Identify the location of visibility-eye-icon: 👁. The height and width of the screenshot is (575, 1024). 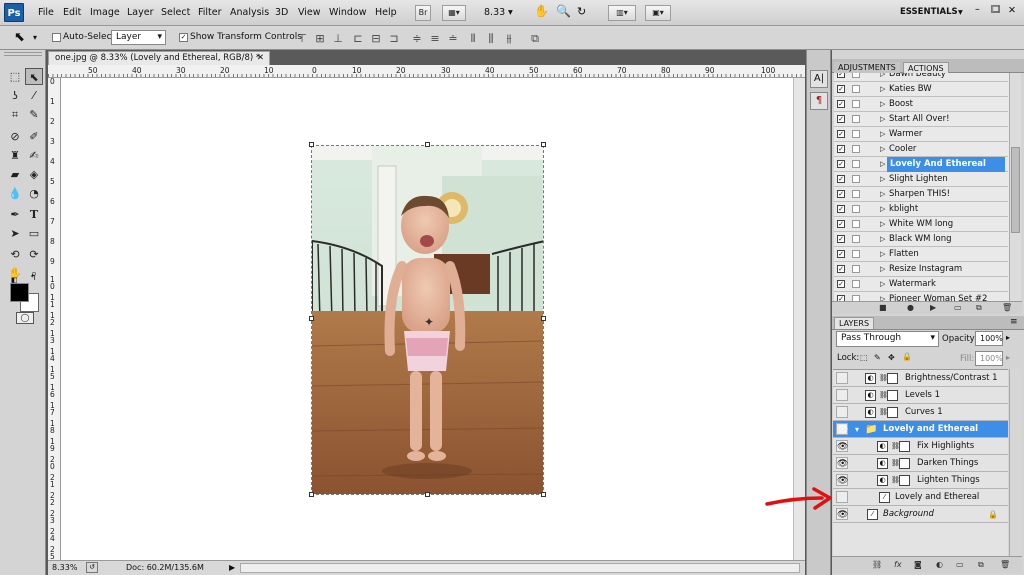
(842, 429).